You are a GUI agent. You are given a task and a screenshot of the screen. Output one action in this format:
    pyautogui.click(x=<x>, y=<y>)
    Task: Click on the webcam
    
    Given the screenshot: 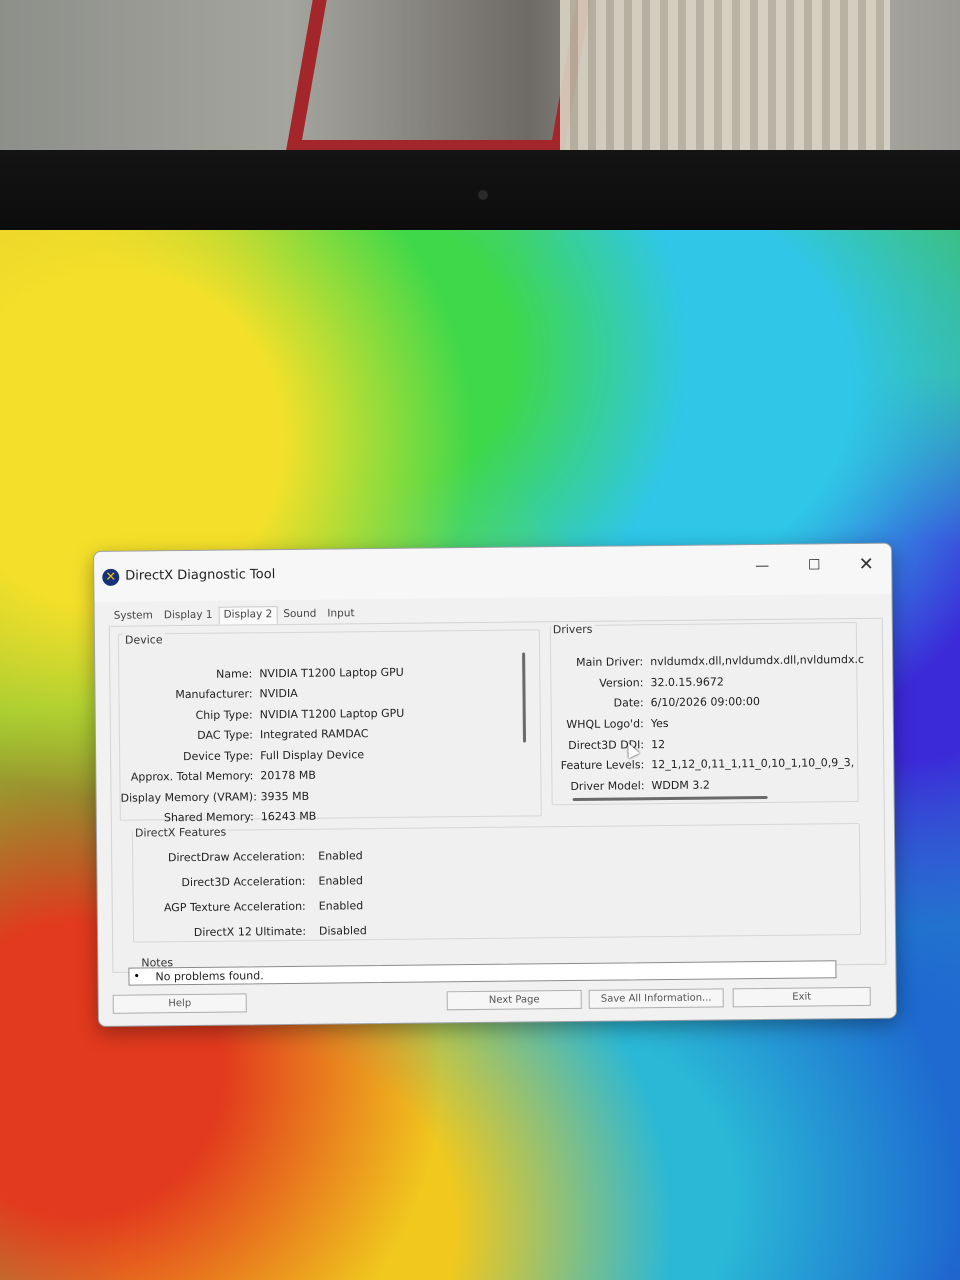 What is the action you would take?
    pyautogui.click(x=483, y=195)
    